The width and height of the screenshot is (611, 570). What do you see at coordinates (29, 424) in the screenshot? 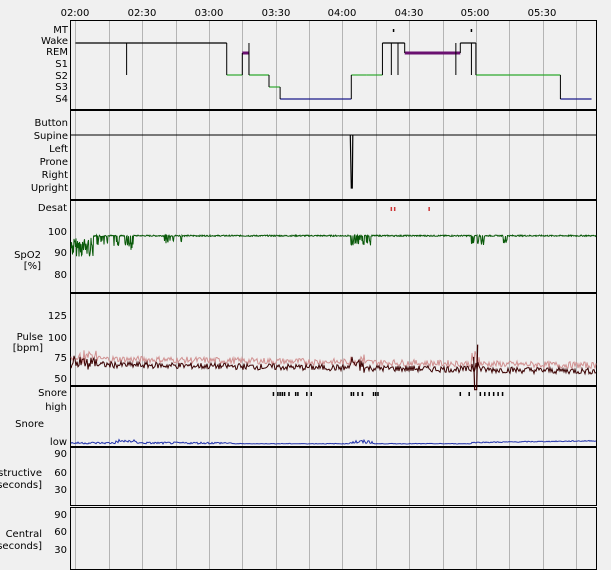
I see `snore-title: Snore` at bounding box center [29, 424].